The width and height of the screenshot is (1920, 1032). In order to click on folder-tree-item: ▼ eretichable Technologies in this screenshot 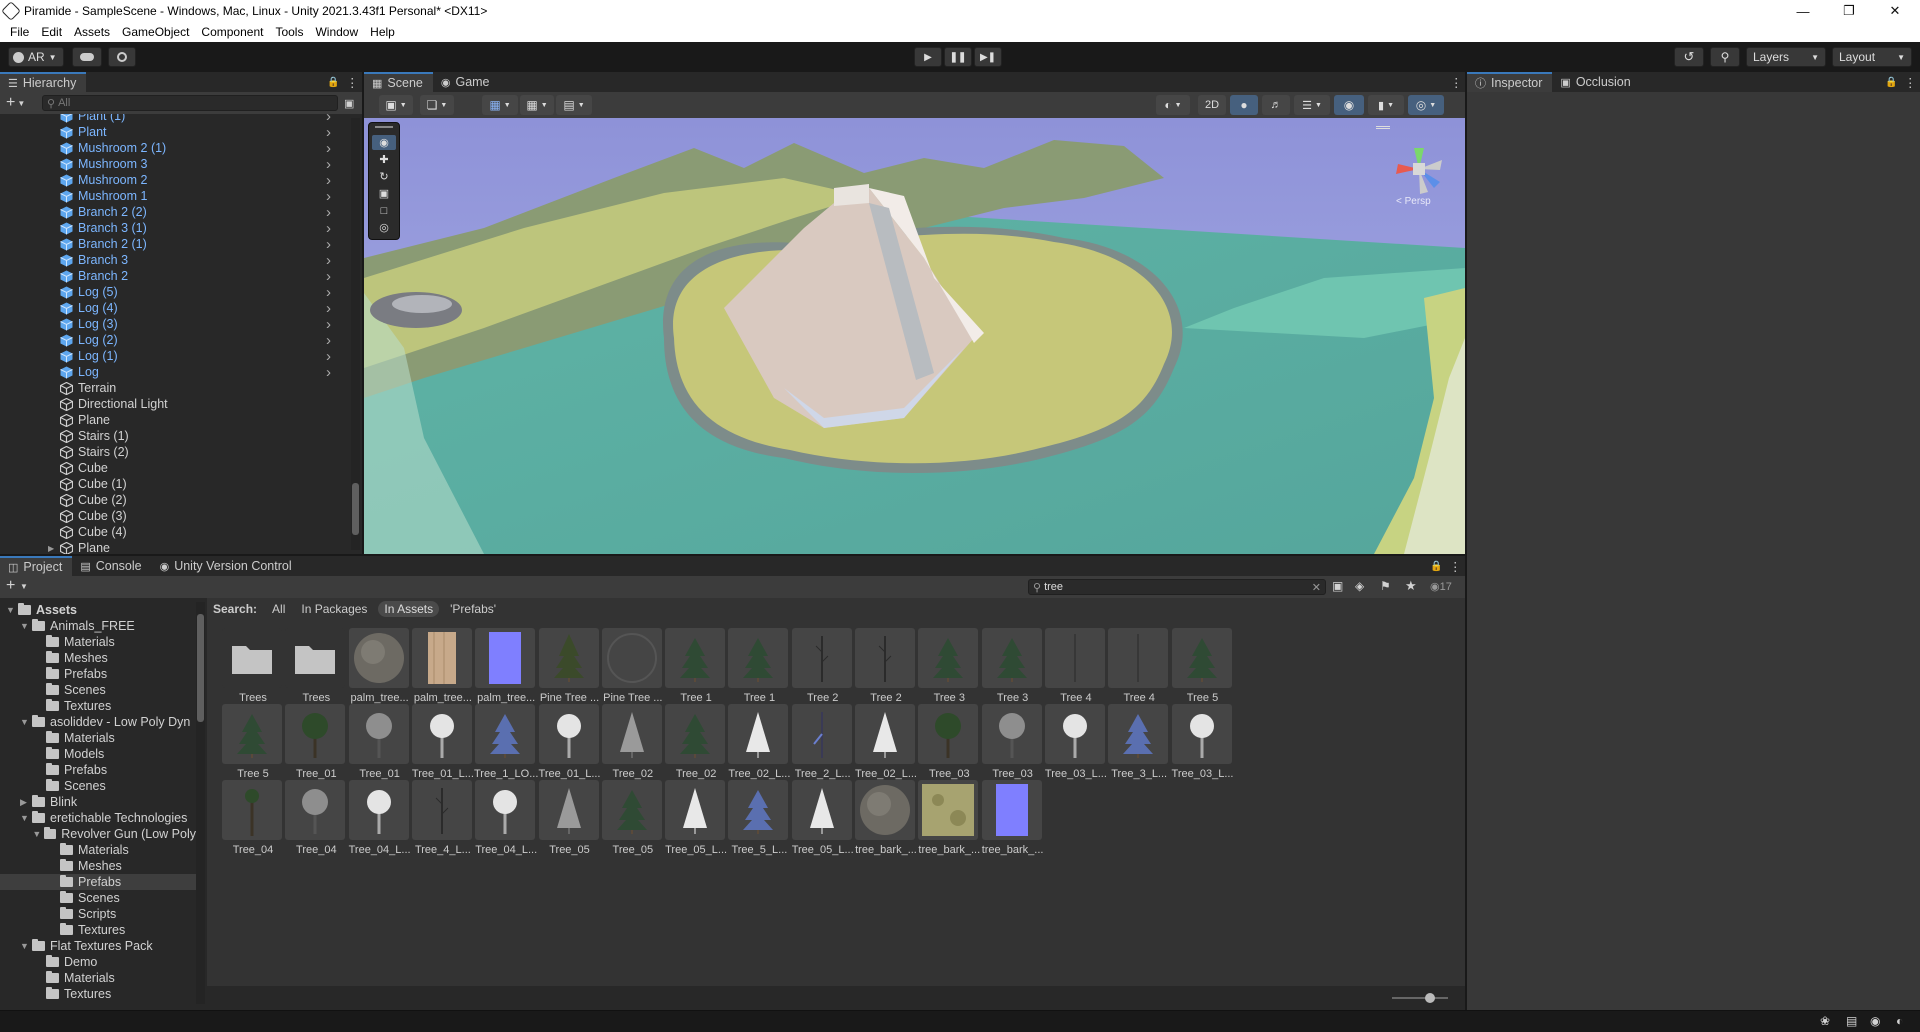, I will do `click(98, 818)`.